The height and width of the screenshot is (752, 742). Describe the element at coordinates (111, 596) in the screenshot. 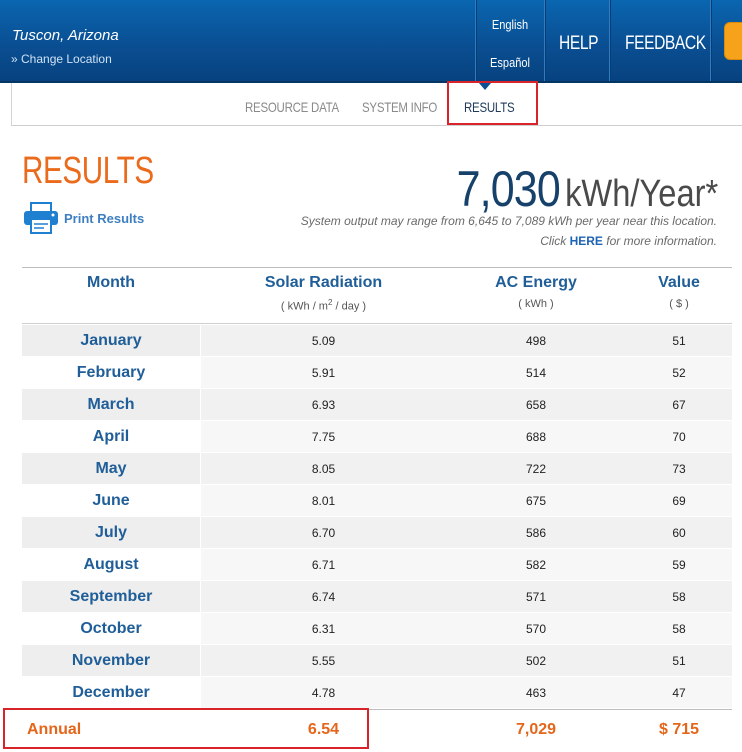

I see `month-cell: September` at that location.